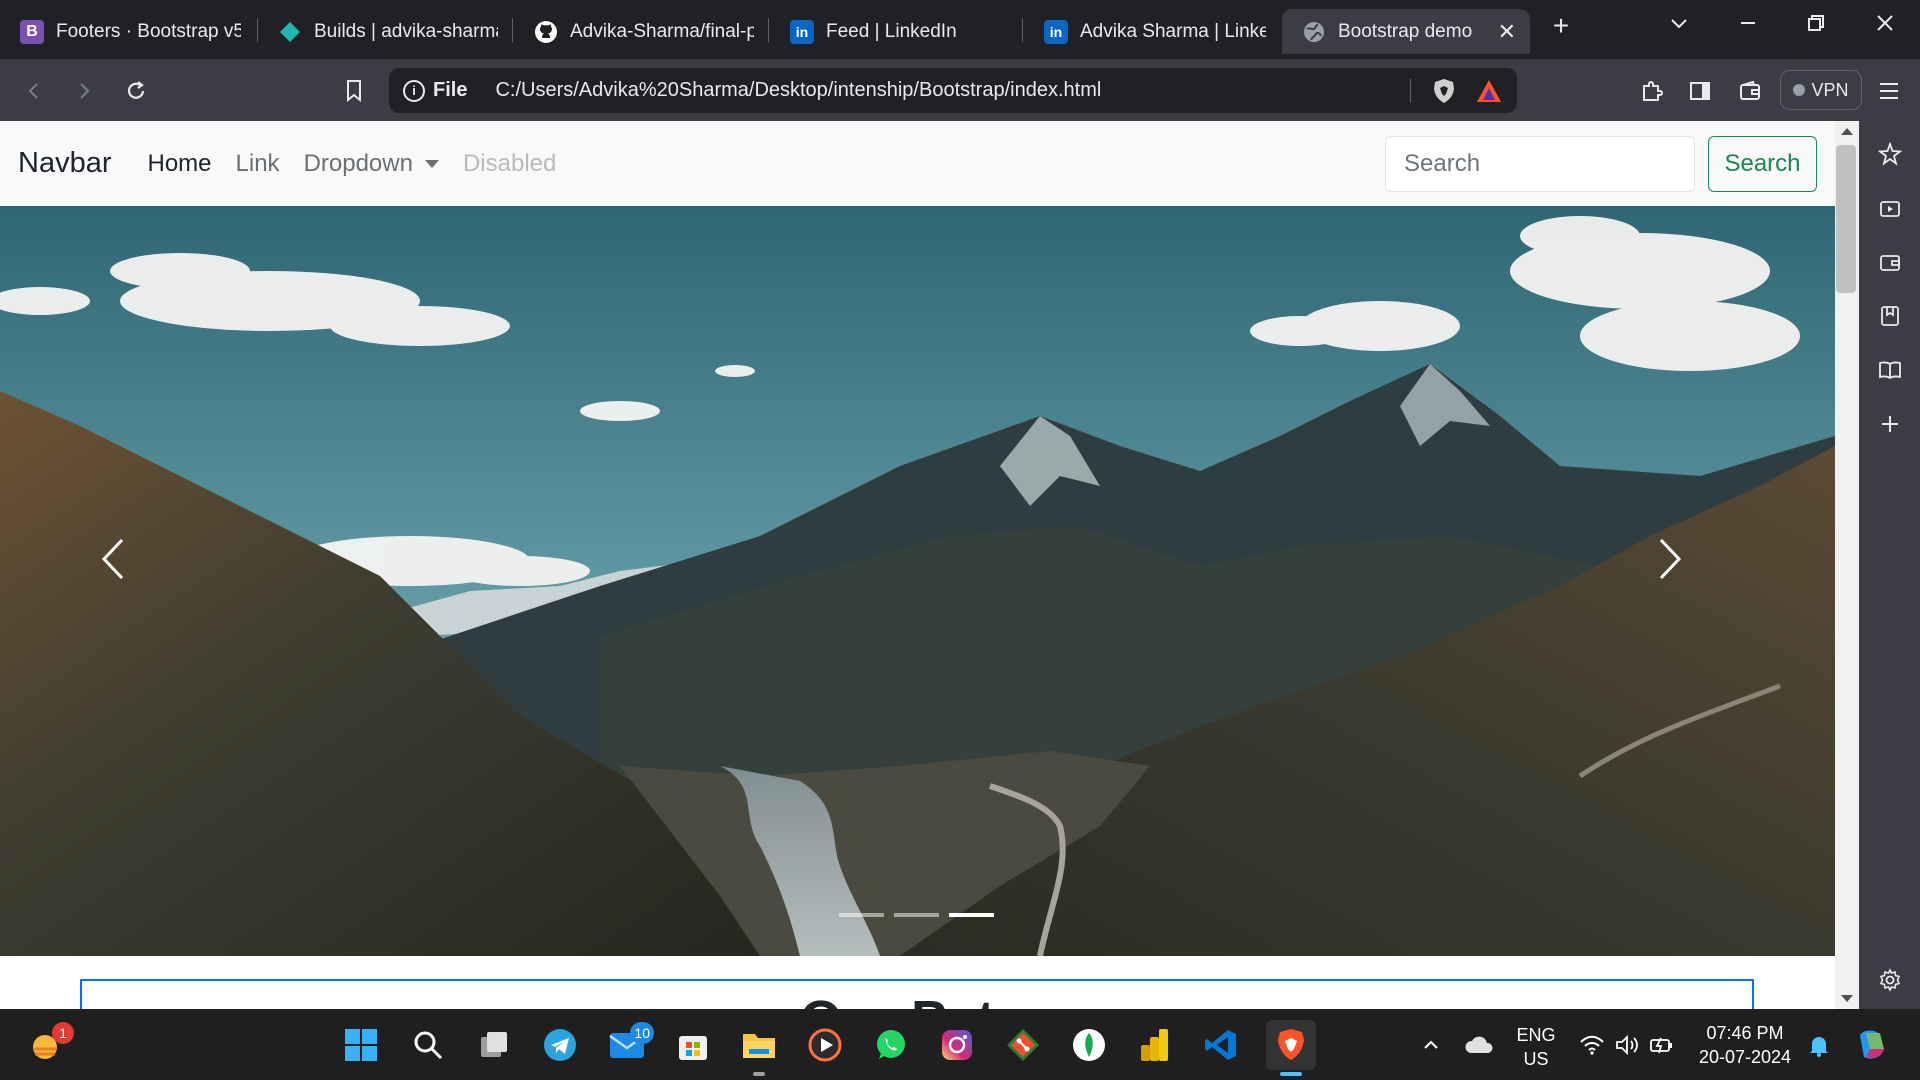 The image size is (1920, 1080). Describe the element at coordinates (759, 1051) in the screenshot. I see `file-explorer-icon` at that location.